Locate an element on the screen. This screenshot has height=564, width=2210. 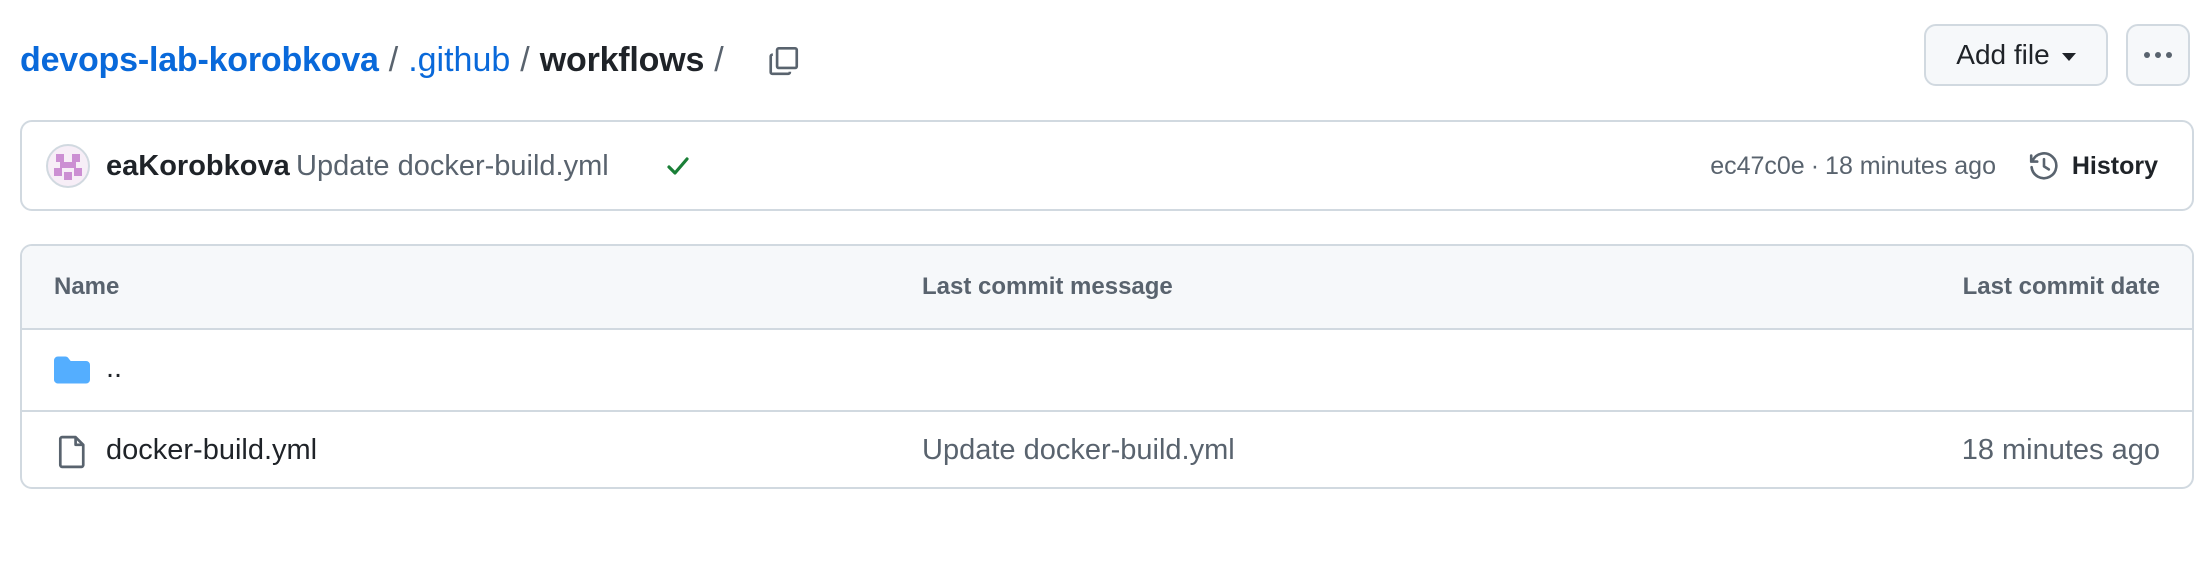
file-icon is located at coordinates (71, 452).